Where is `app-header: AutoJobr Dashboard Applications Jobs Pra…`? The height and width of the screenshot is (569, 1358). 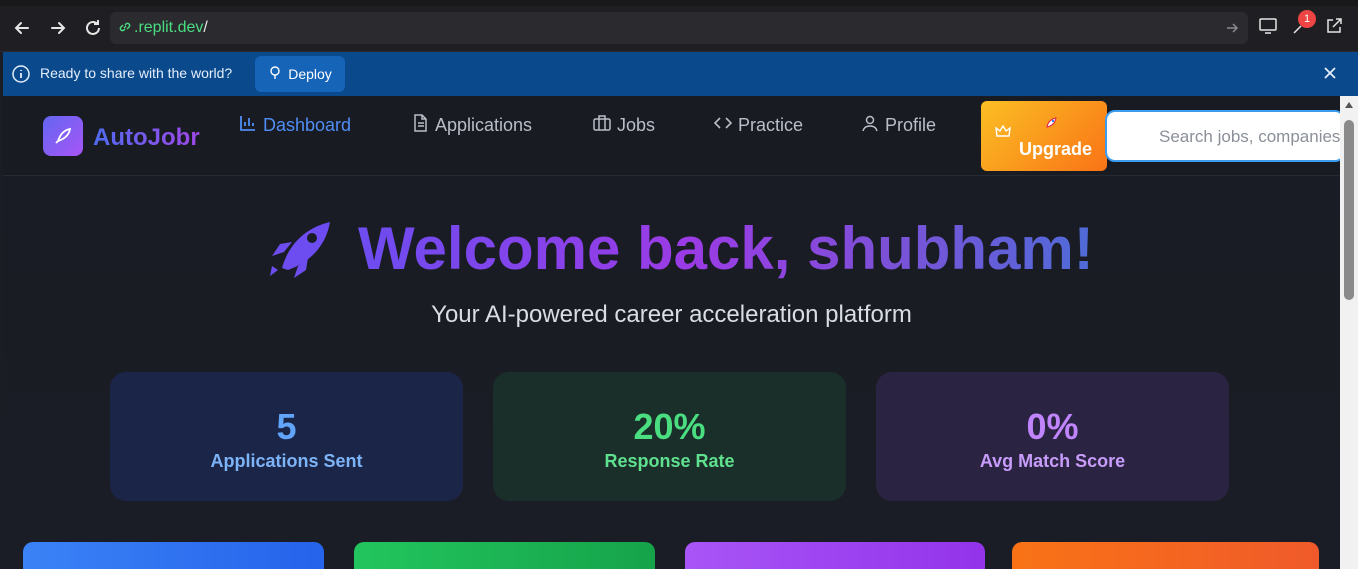
app-header: AutoJobr Dashboard Applications Jobs Pra… is located at coordinates (671, 136).